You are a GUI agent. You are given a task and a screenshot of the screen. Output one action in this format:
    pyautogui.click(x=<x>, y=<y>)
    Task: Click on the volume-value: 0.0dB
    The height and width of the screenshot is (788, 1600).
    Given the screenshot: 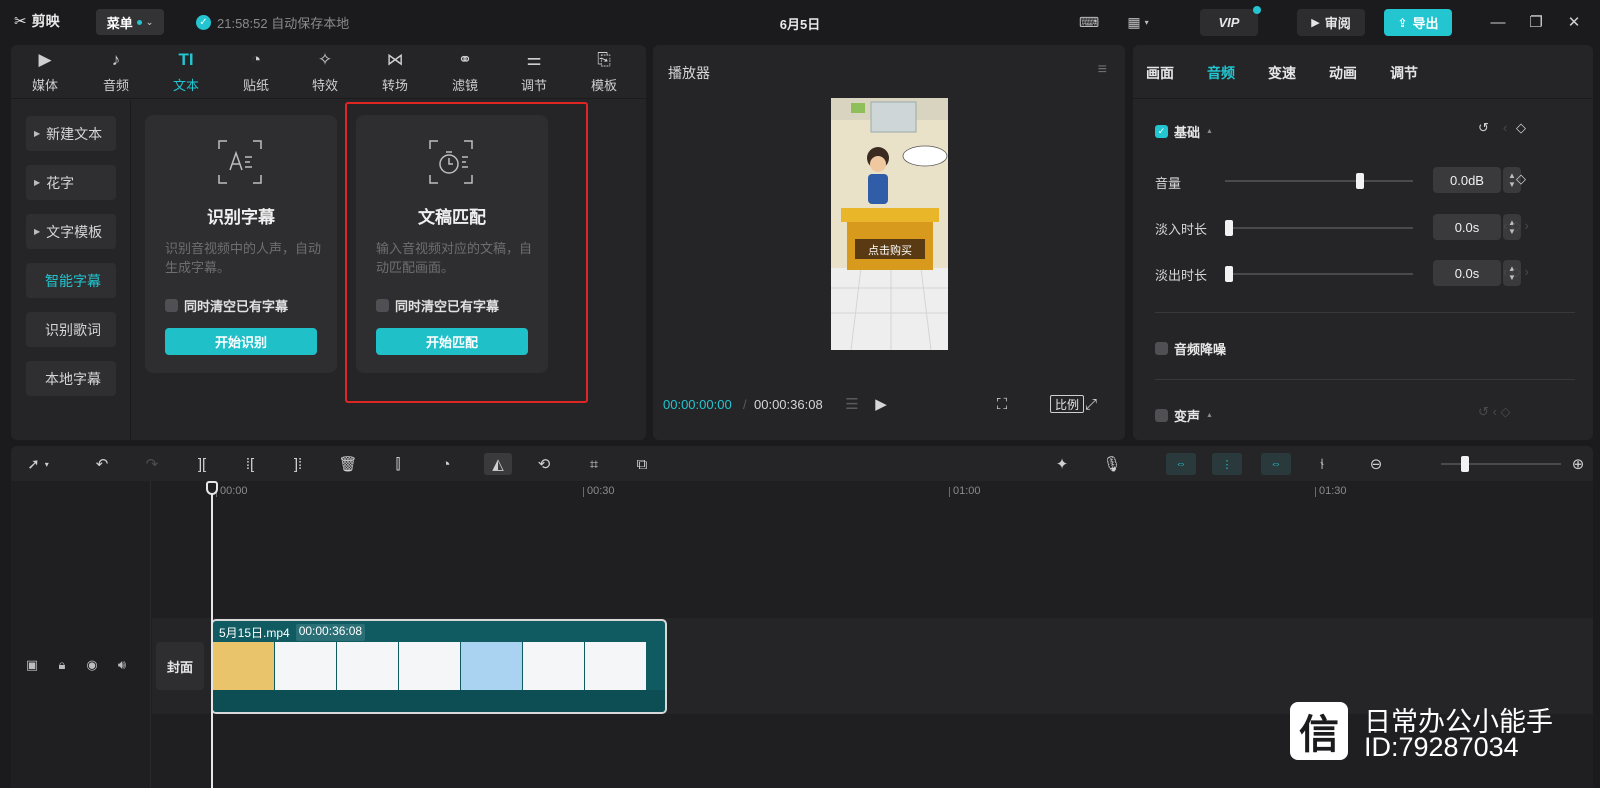 What is the action you would take?
    pyautogui.click(x=1467, y=180)
    